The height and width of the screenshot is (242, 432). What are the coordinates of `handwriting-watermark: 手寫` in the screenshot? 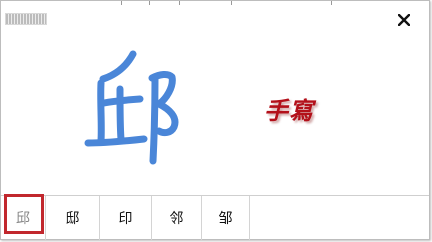 It's located at (289, 110).